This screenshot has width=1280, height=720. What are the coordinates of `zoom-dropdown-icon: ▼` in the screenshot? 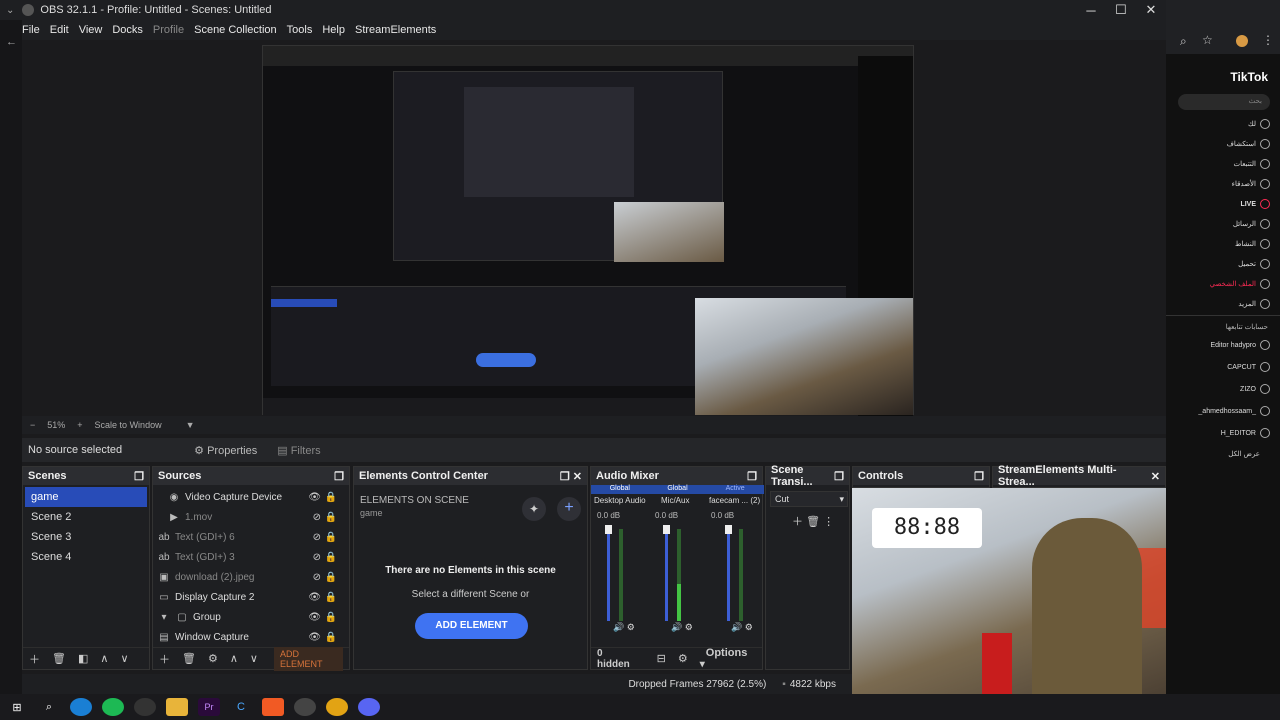 It's located at (190, 425).